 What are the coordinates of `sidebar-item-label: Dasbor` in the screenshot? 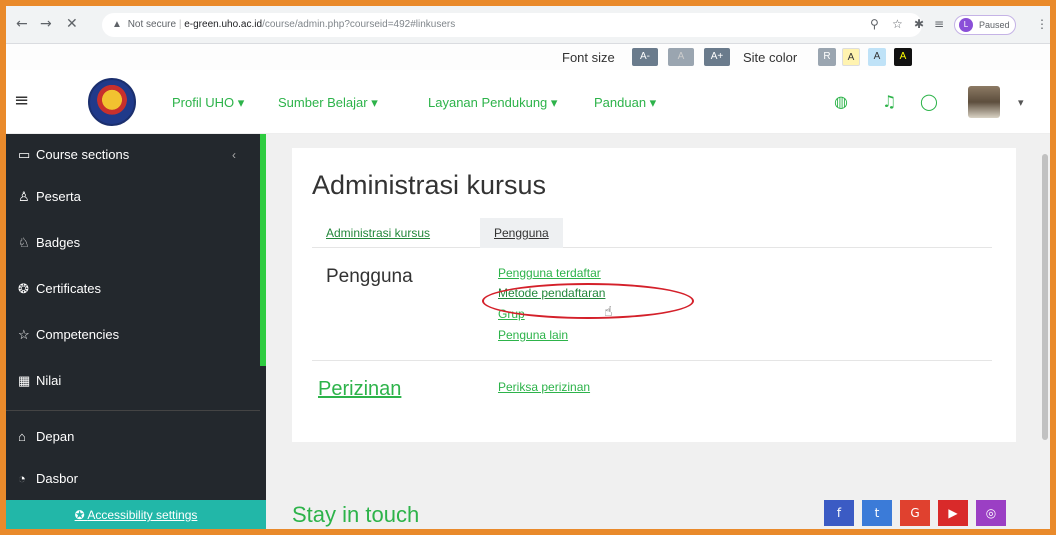 It's located at (57, 478).